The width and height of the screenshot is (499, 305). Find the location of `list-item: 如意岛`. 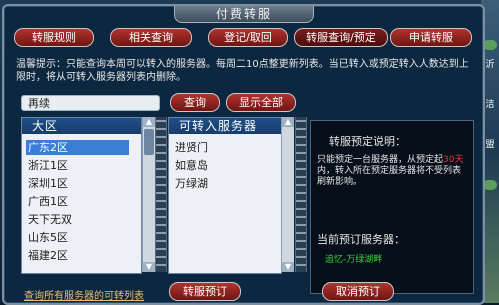

list-item: 如意岛 is located at coordinates (190, 165).